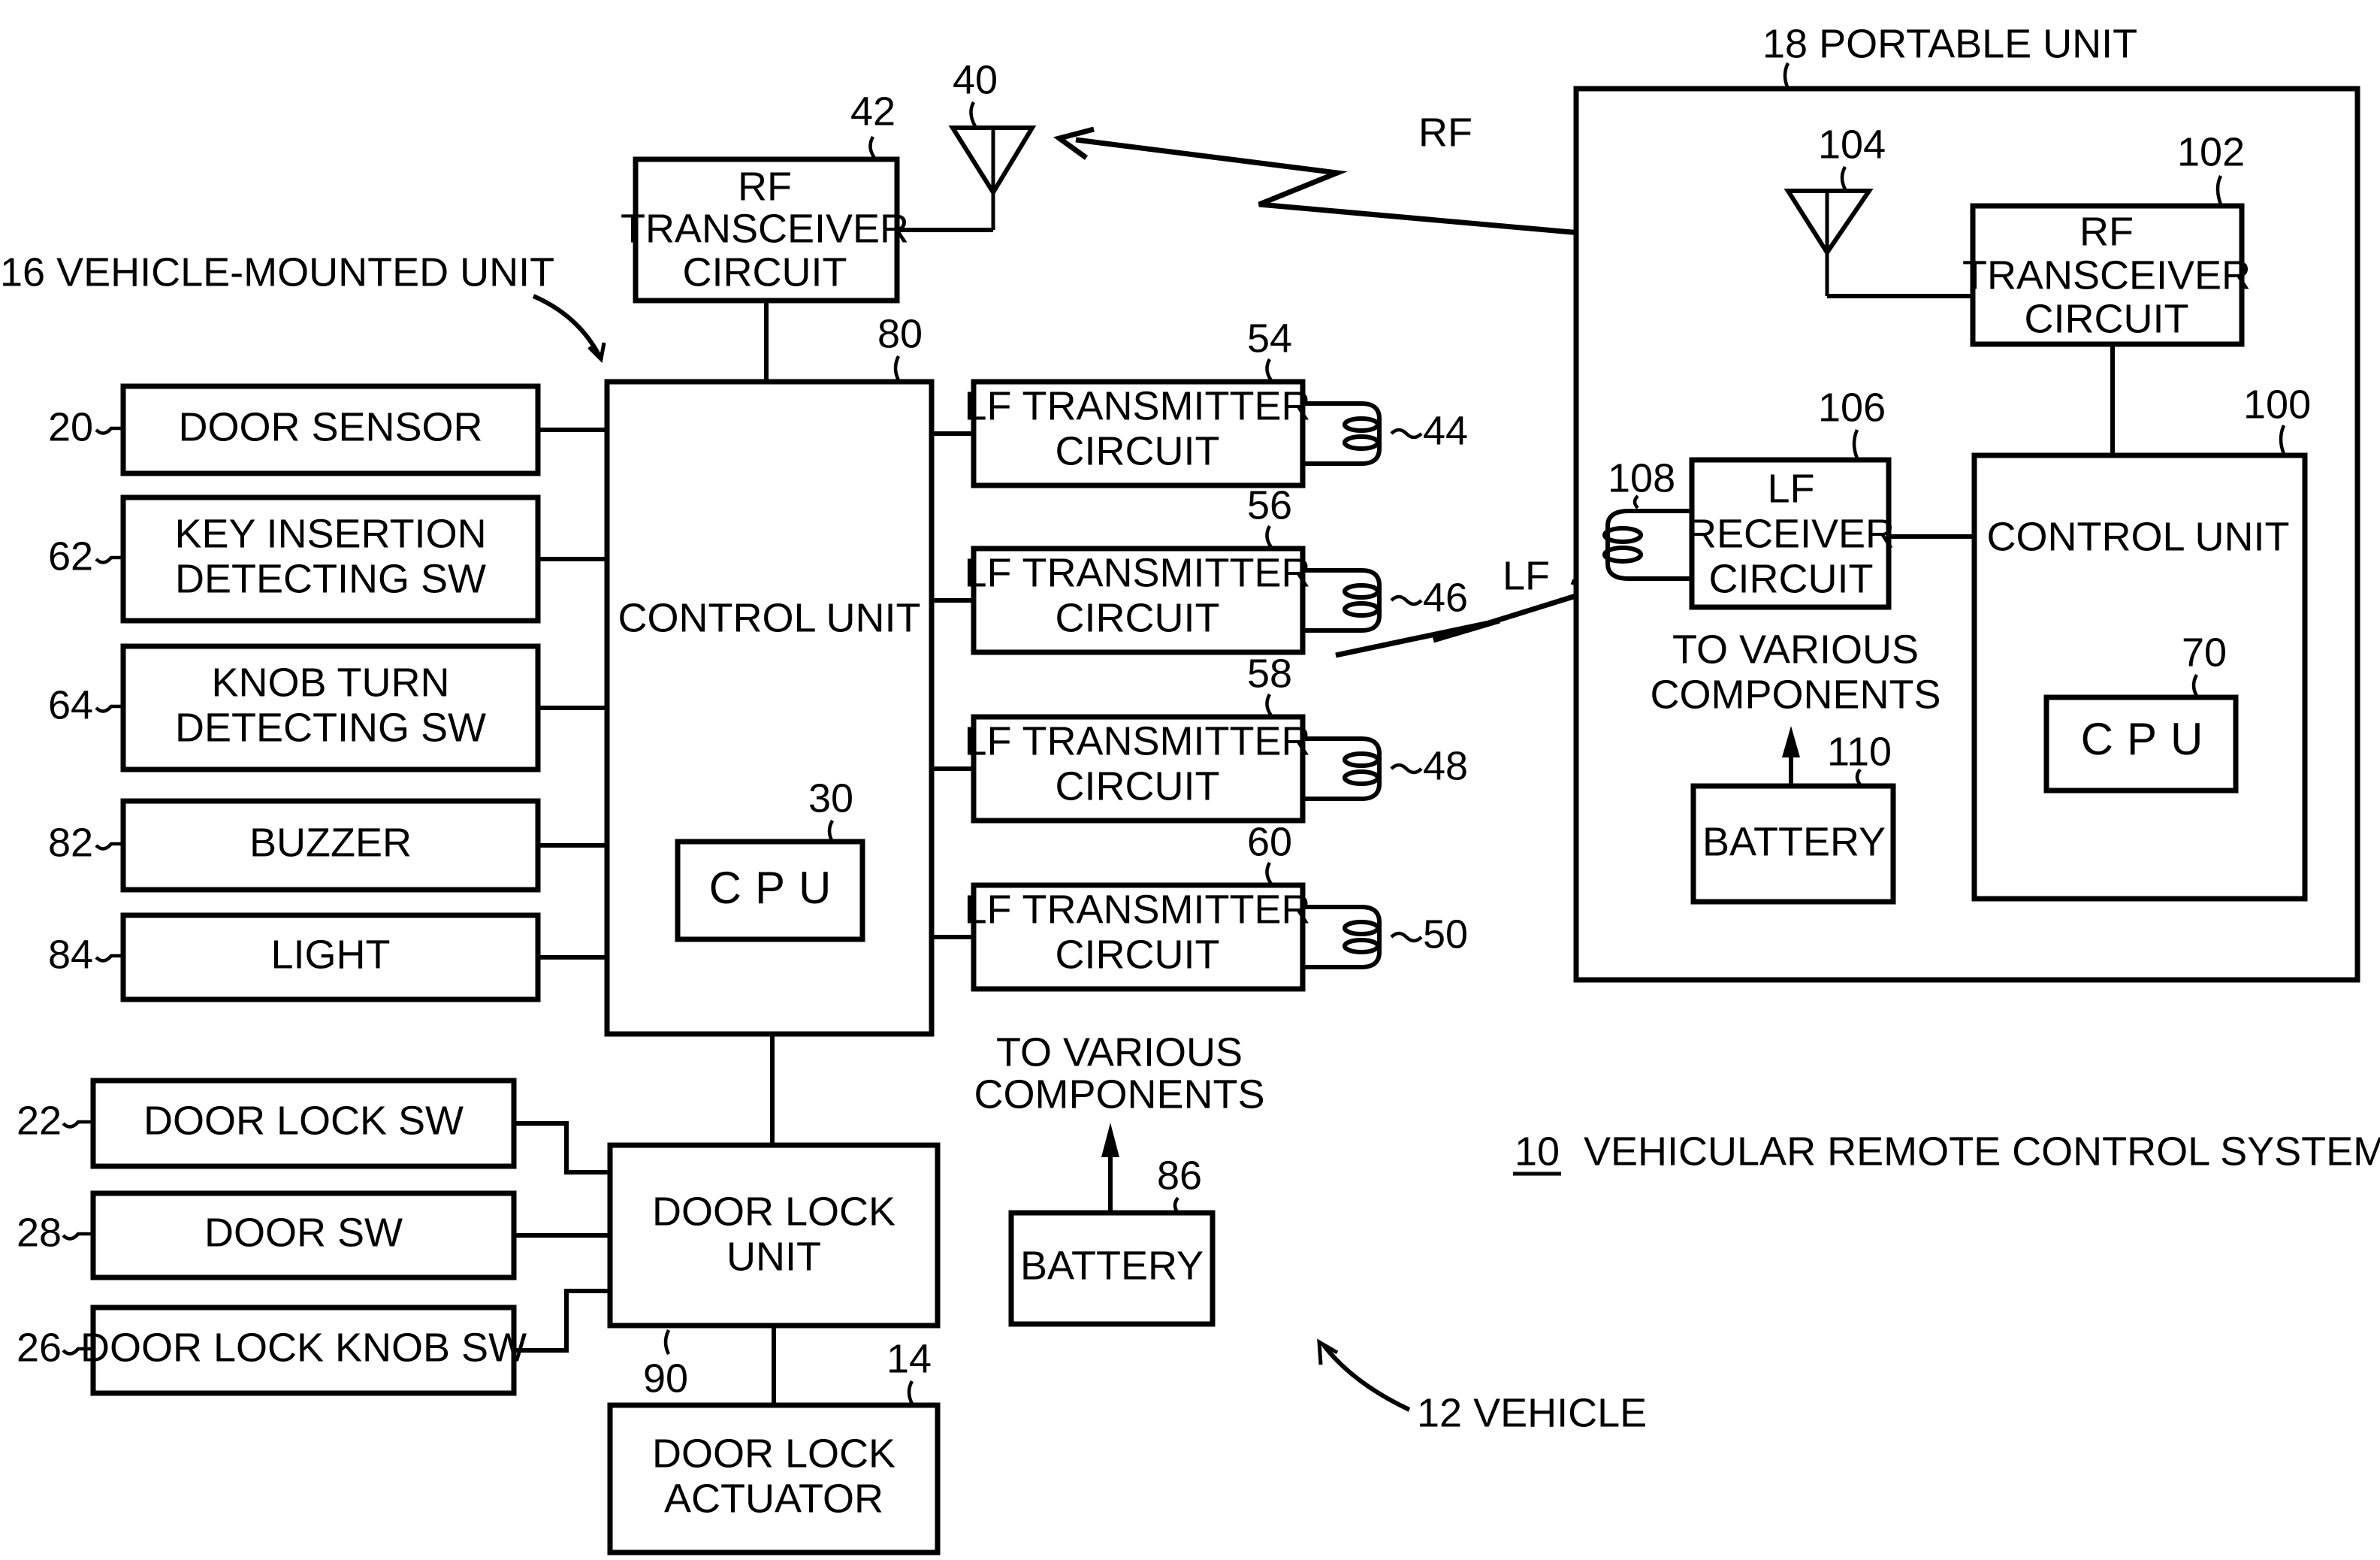 Image resolution: width=2380 pixels, height=1560 pixels. I want to click on lf-coil-ref: 50, so click(1445, 934).